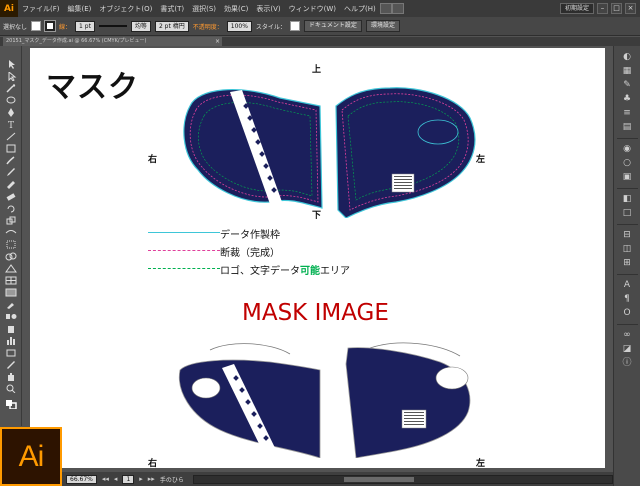 The height and width of the screenshot is (486, 640). I want to click on eyedropper-tool-icon, so click(11, 301).